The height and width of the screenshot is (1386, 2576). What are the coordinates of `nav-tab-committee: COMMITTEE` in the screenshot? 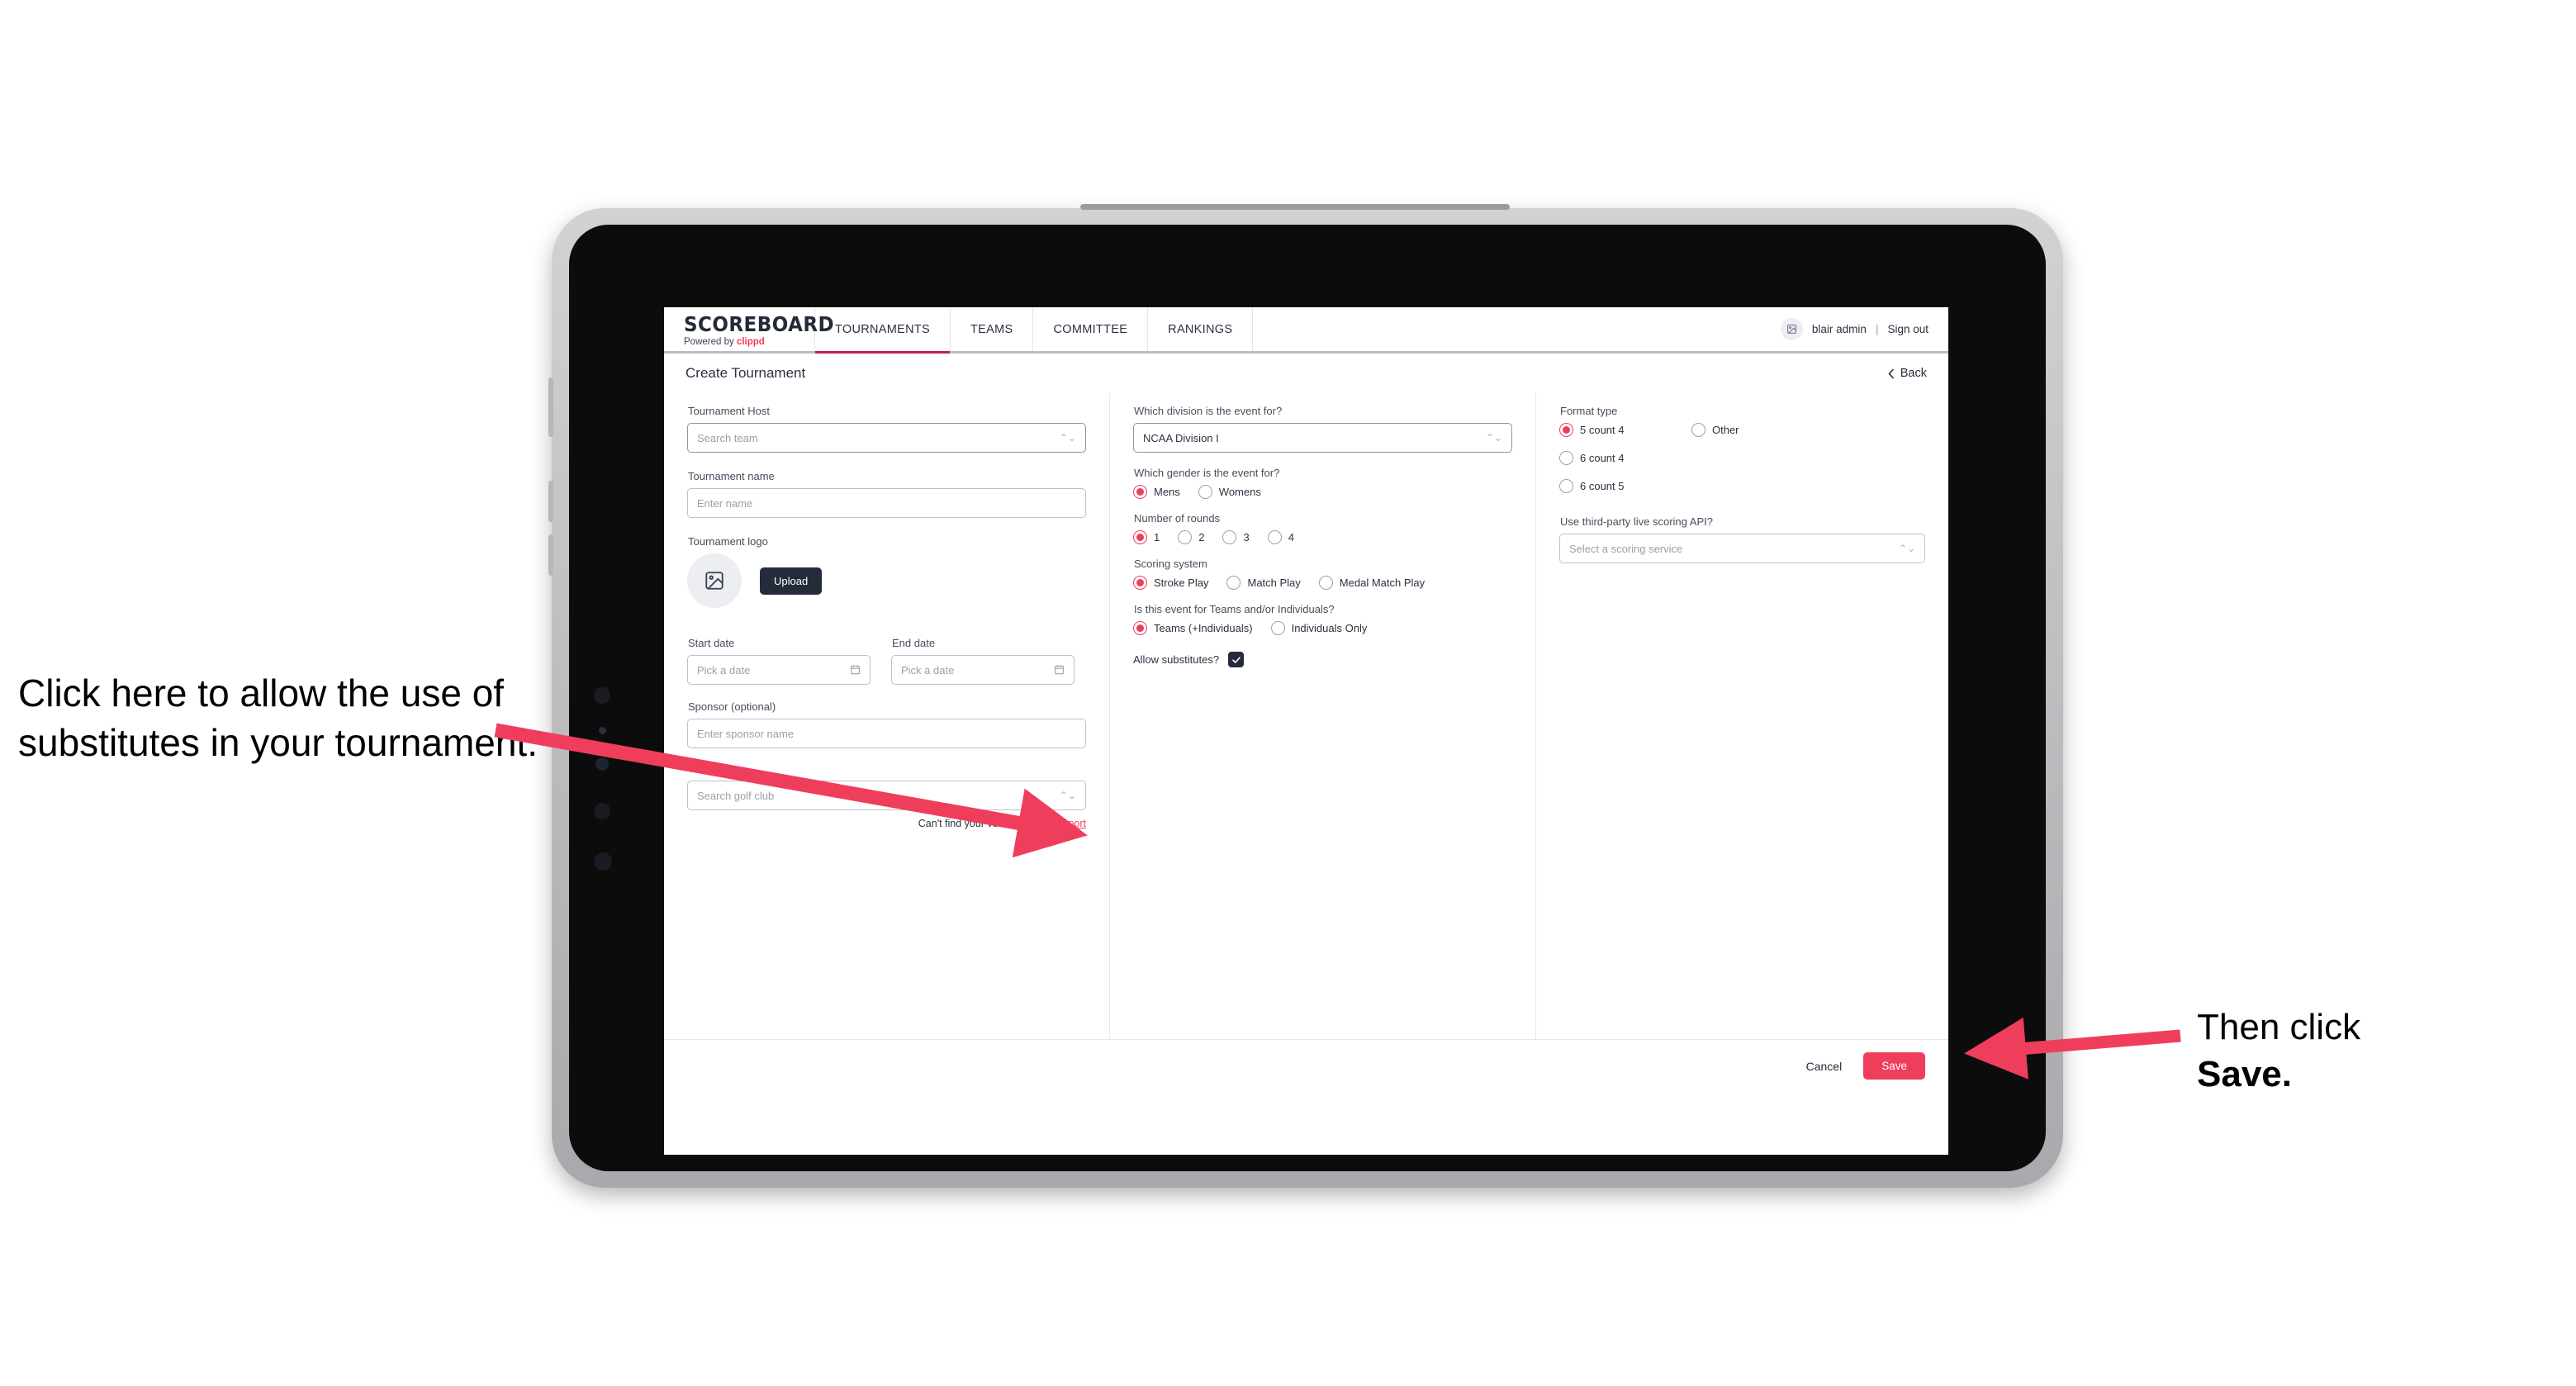 It's located at (1091, 329).